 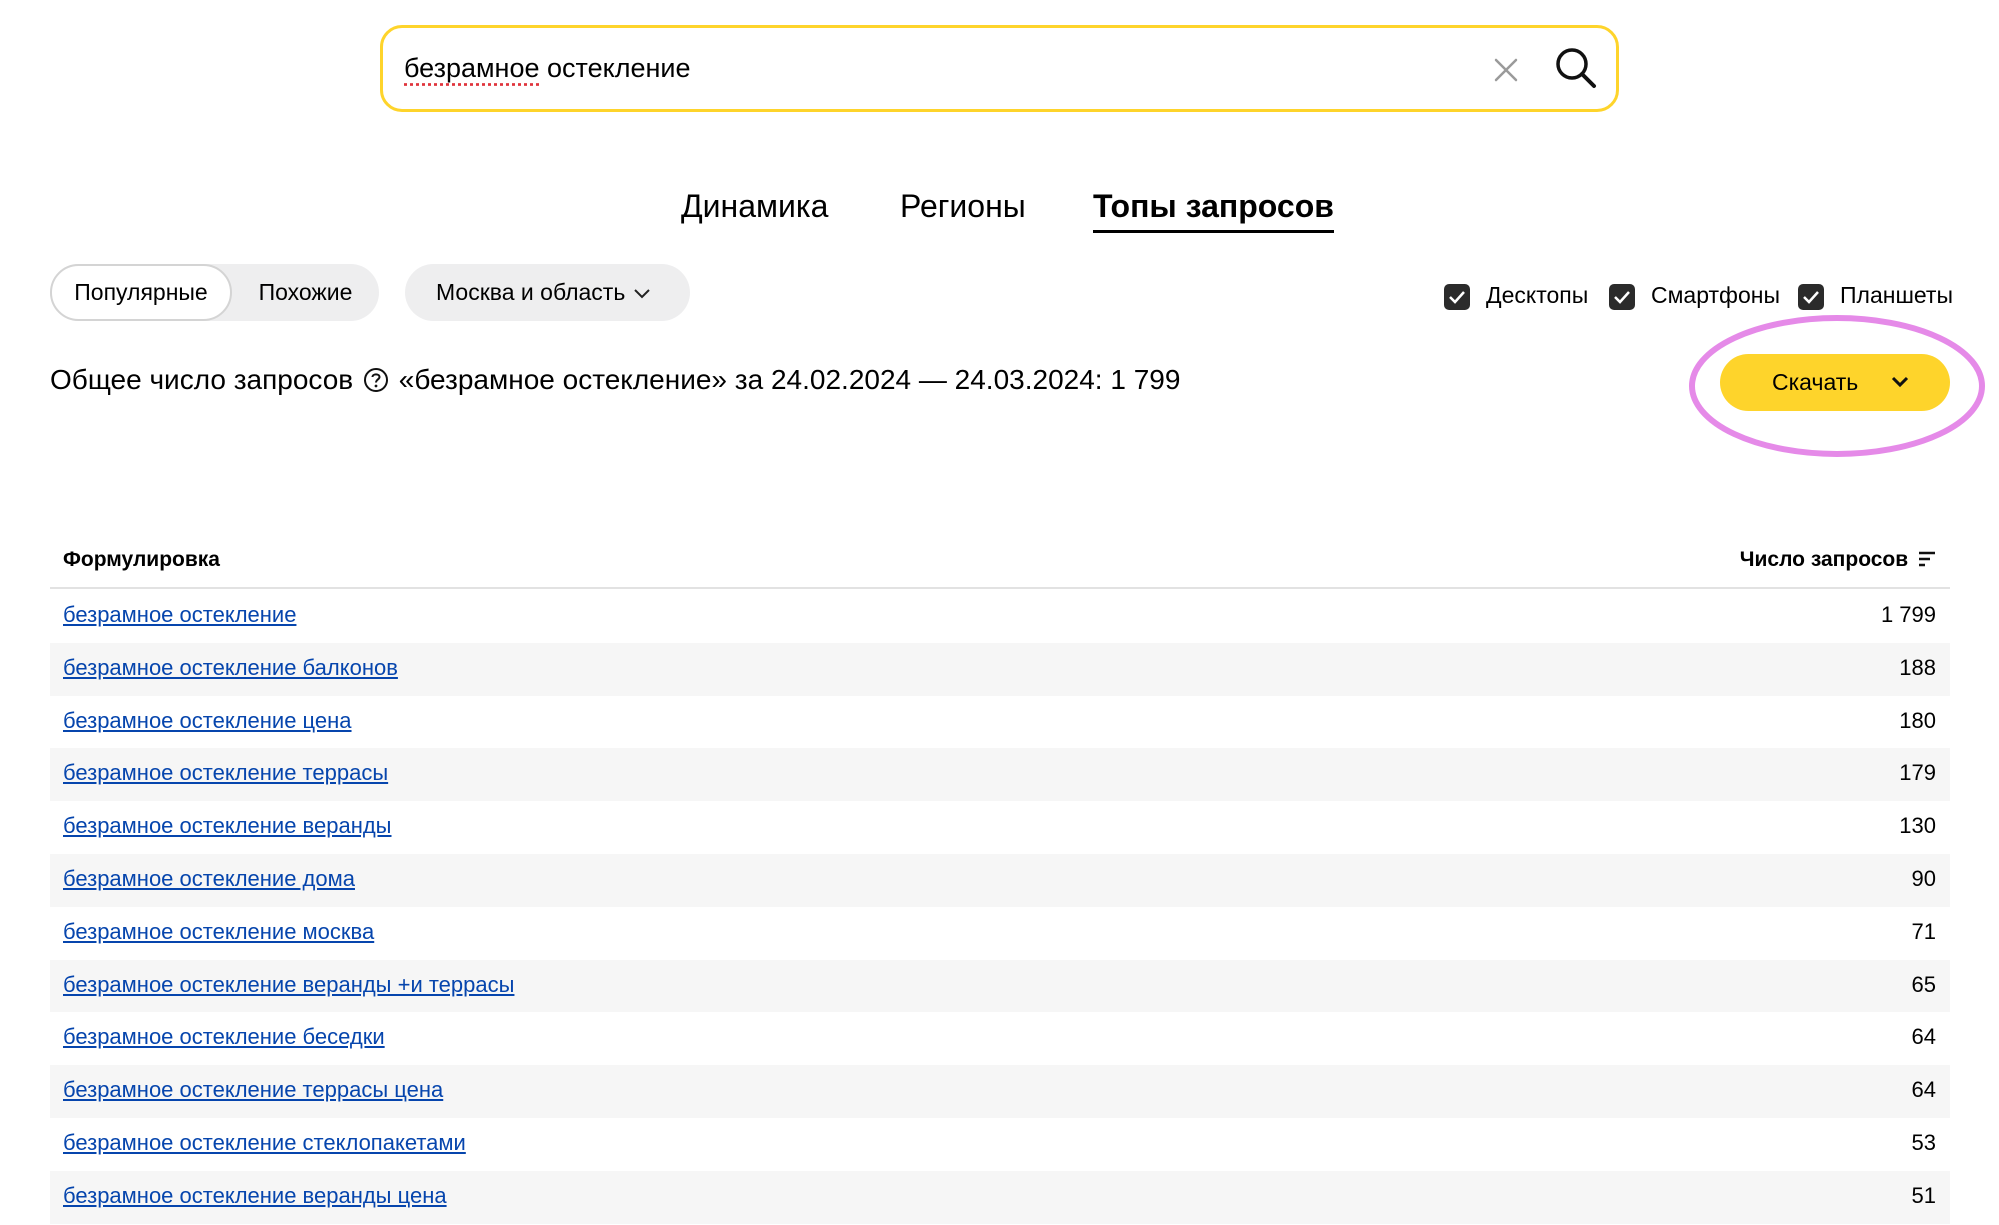 I want to click on table-header: Формулировка Число запросов, so click(x=1000, y=564).